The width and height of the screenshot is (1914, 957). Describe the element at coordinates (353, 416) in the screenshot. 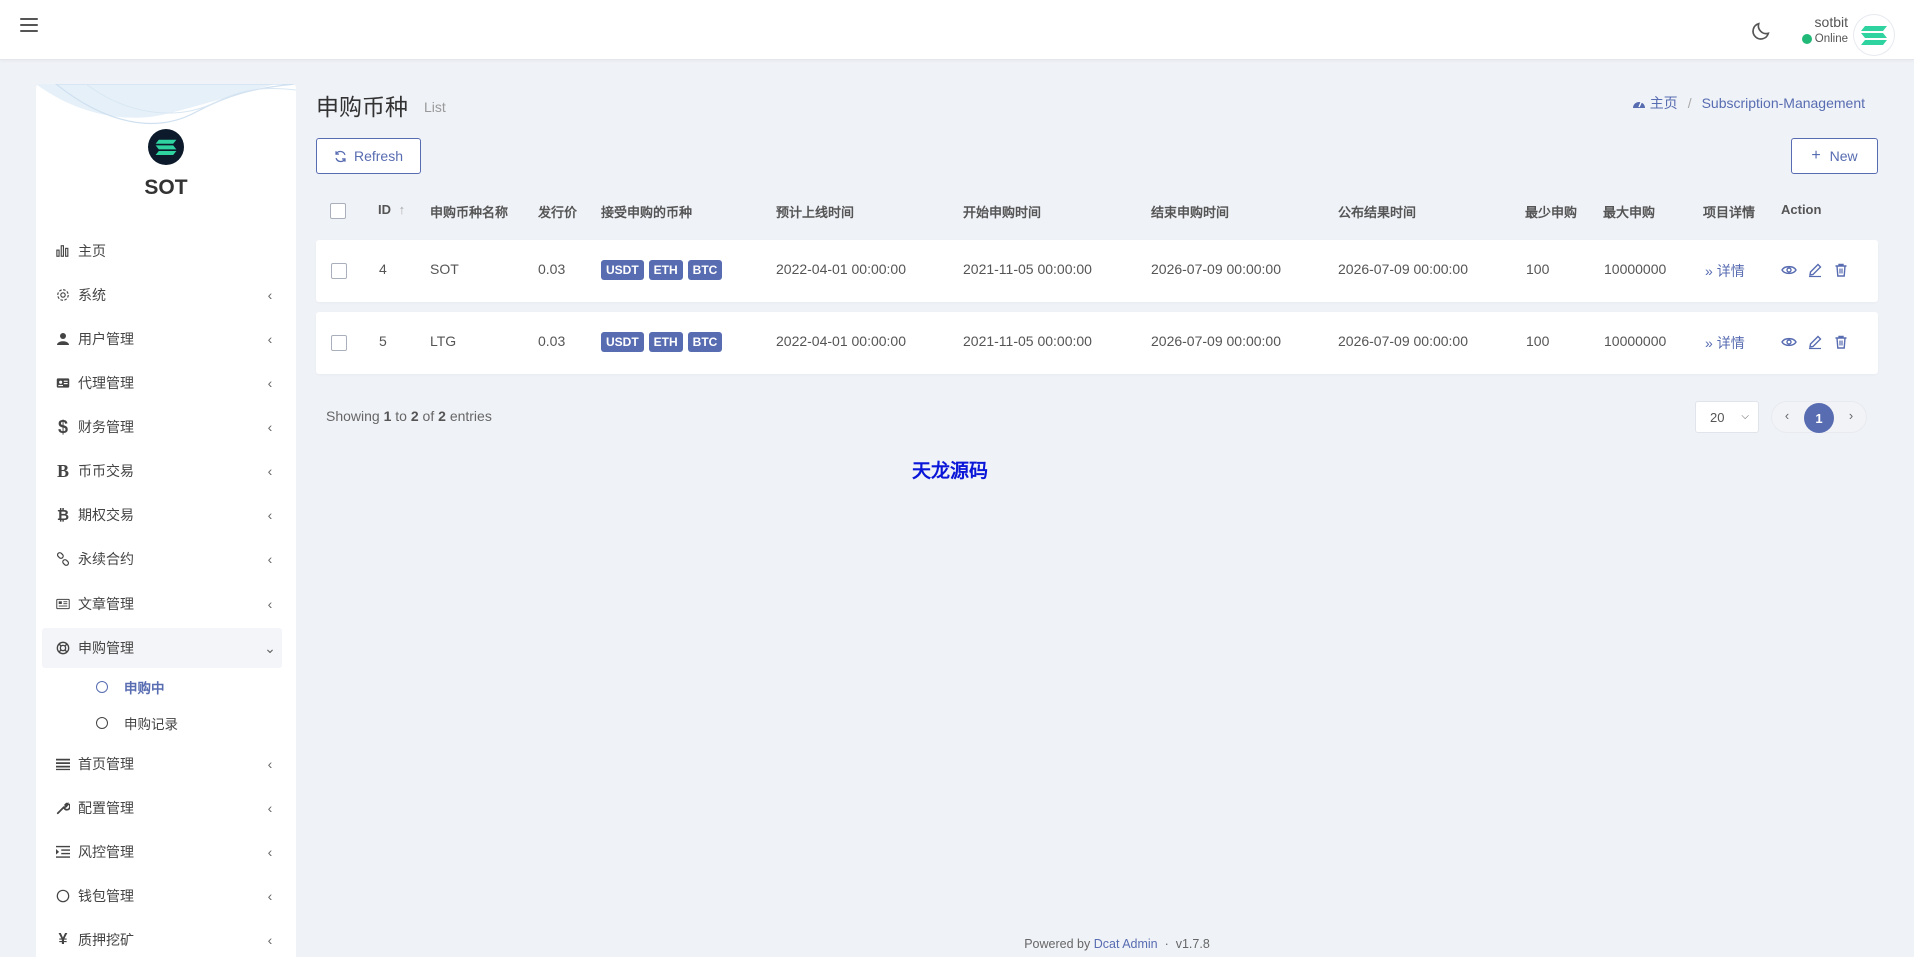

I see `showing-prefix: Showing` at that location.